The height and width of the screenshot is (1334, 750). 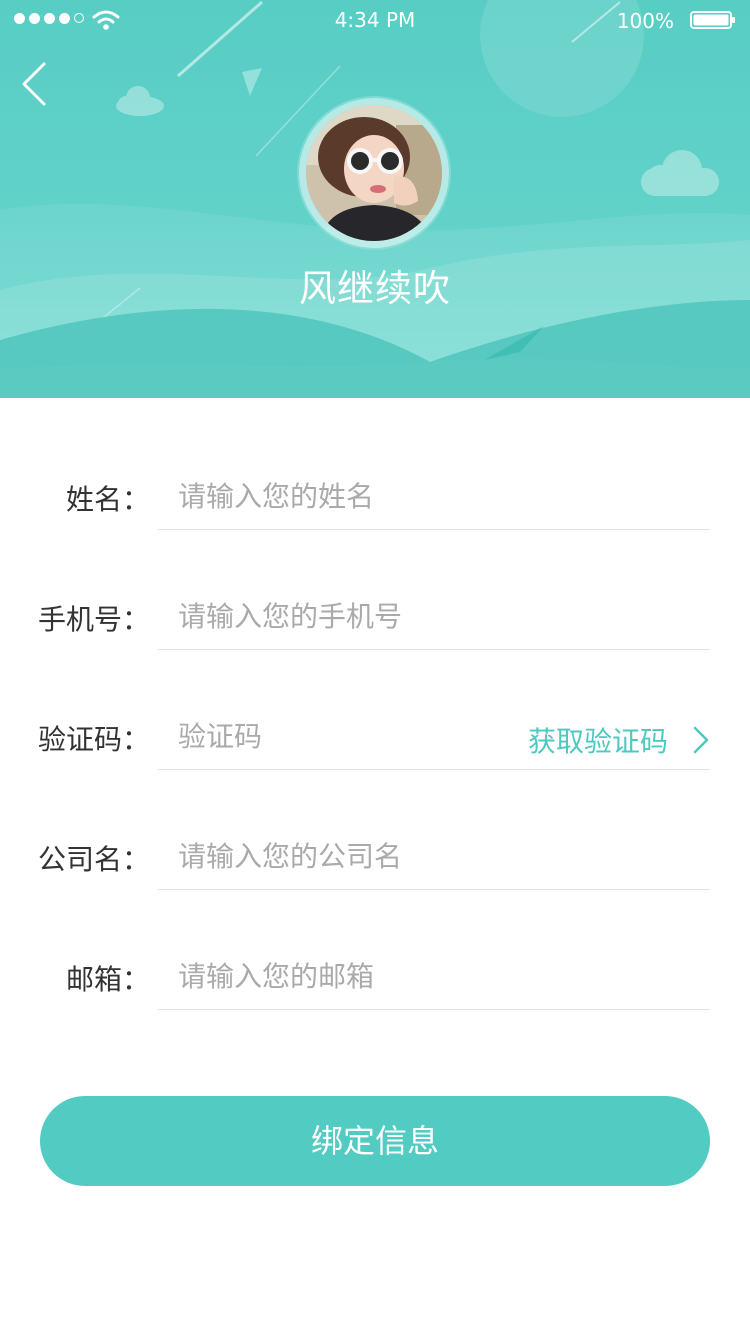 I want to click on avatar-photo, so click(x=374, y=173).